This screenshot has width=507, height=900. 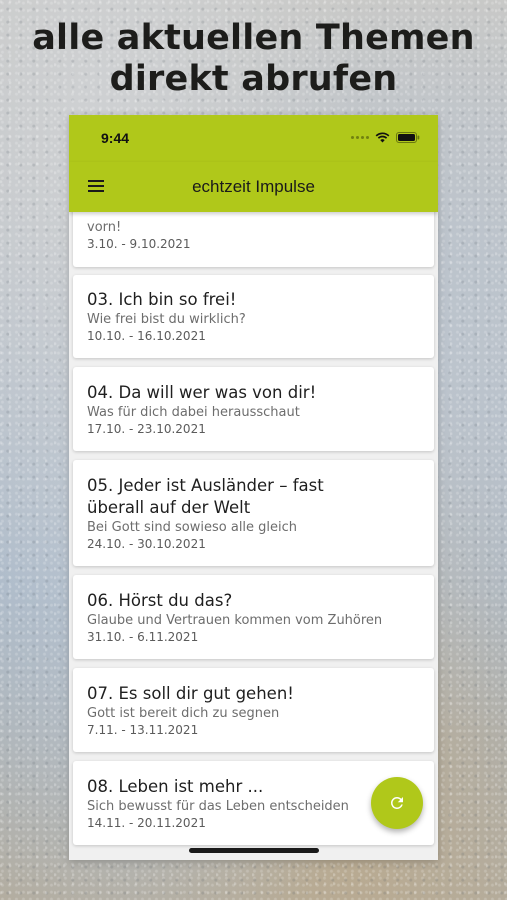 What do you see at coordinates (408, 137) in the screenshot?
I see `battery-icon` at bounding box center [408, 137].